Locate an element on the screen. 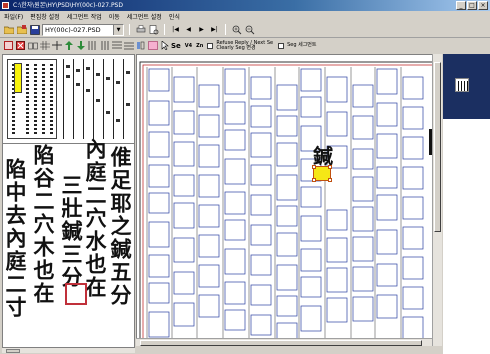 This screenshot has height=354, width=490. minimize-button: _ is located at coordinates (461, 5).